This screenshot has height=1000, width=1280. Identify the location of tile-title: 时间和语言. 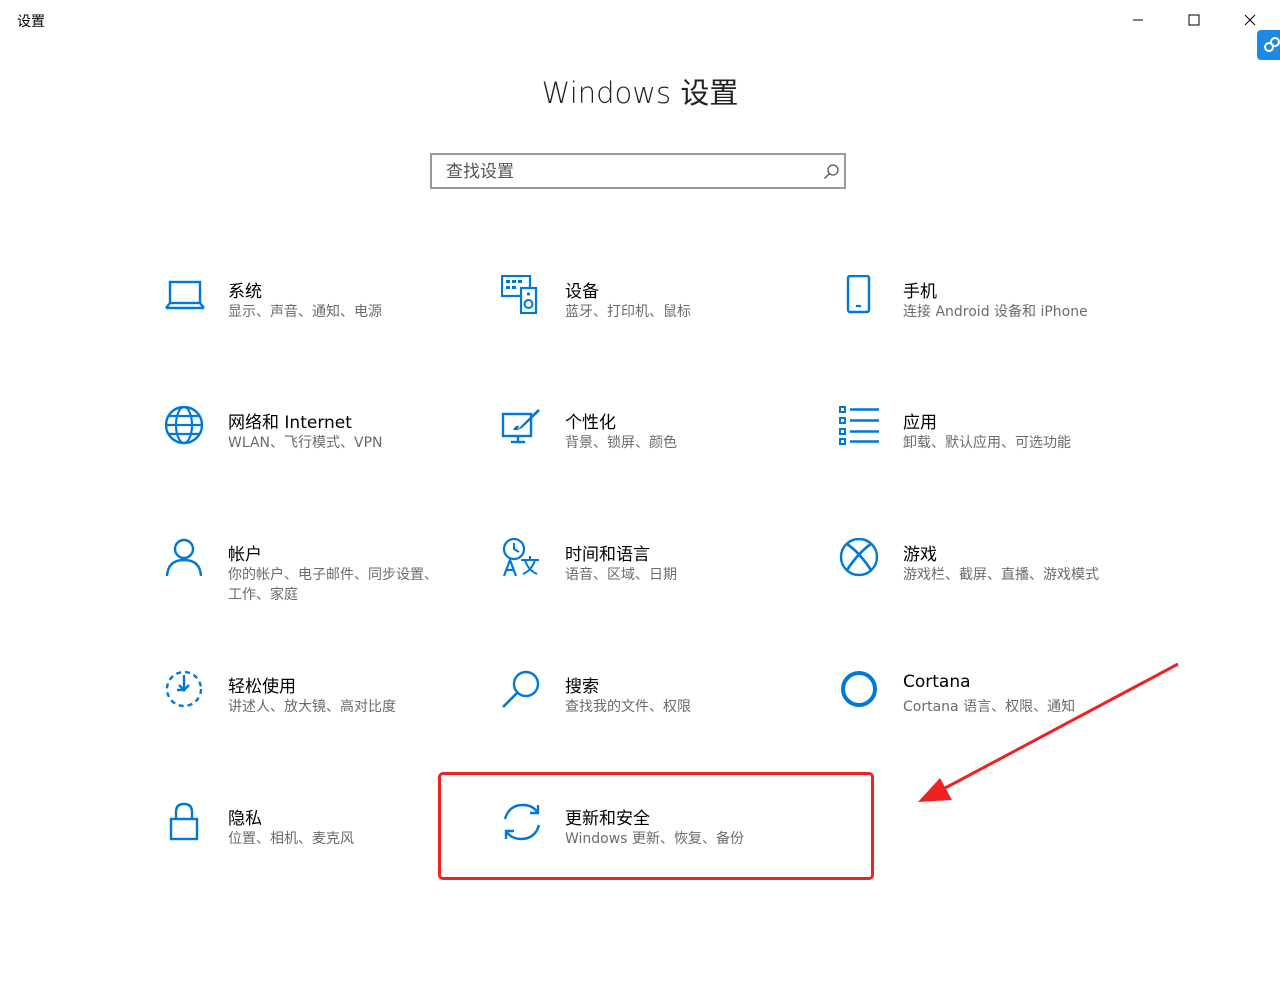
(607, 555).